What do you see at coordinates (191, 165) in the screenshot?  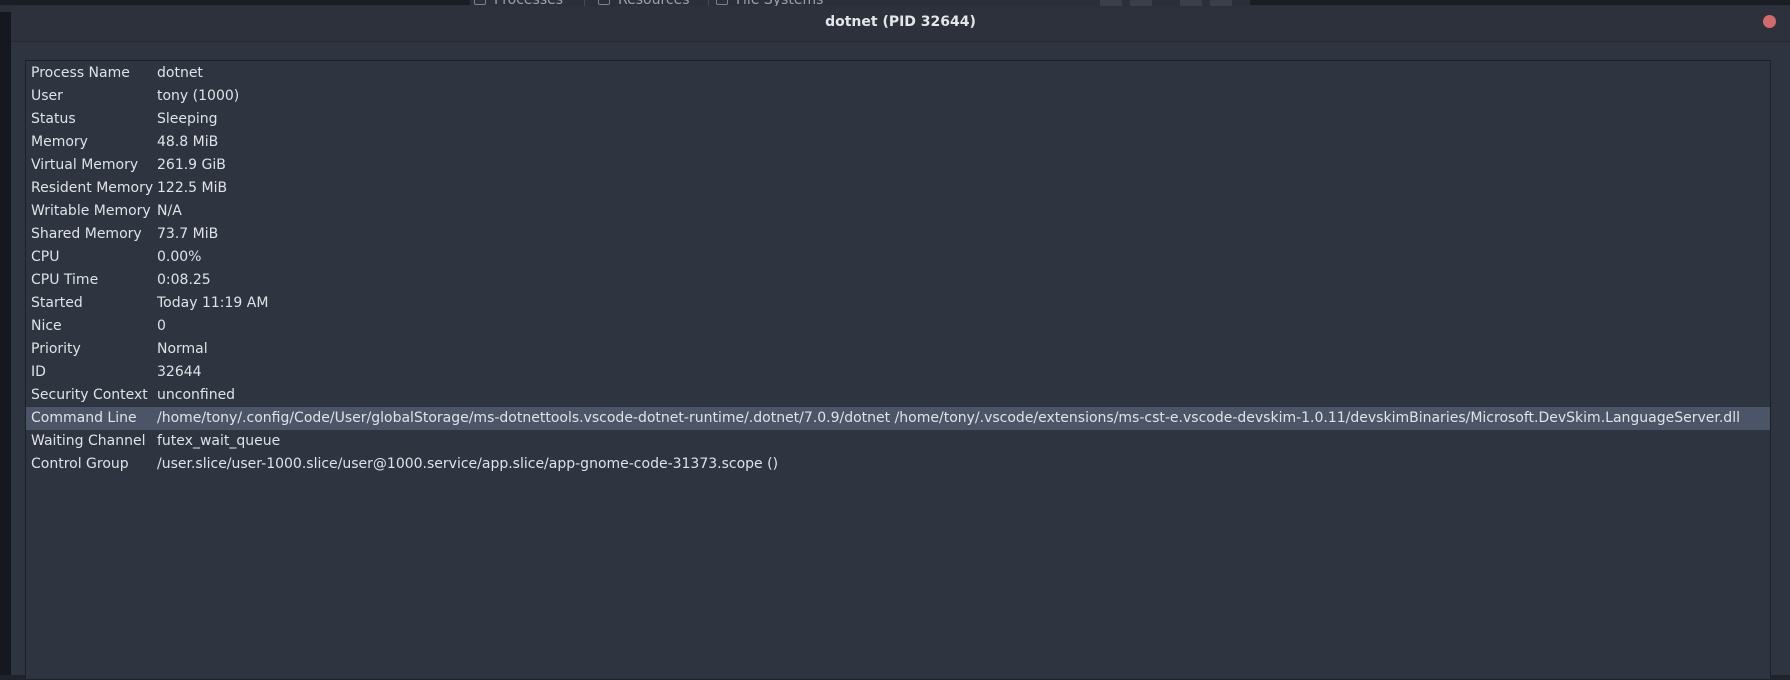 I see `property-value: 261.9 GiB` at bounding box center [191, 165].